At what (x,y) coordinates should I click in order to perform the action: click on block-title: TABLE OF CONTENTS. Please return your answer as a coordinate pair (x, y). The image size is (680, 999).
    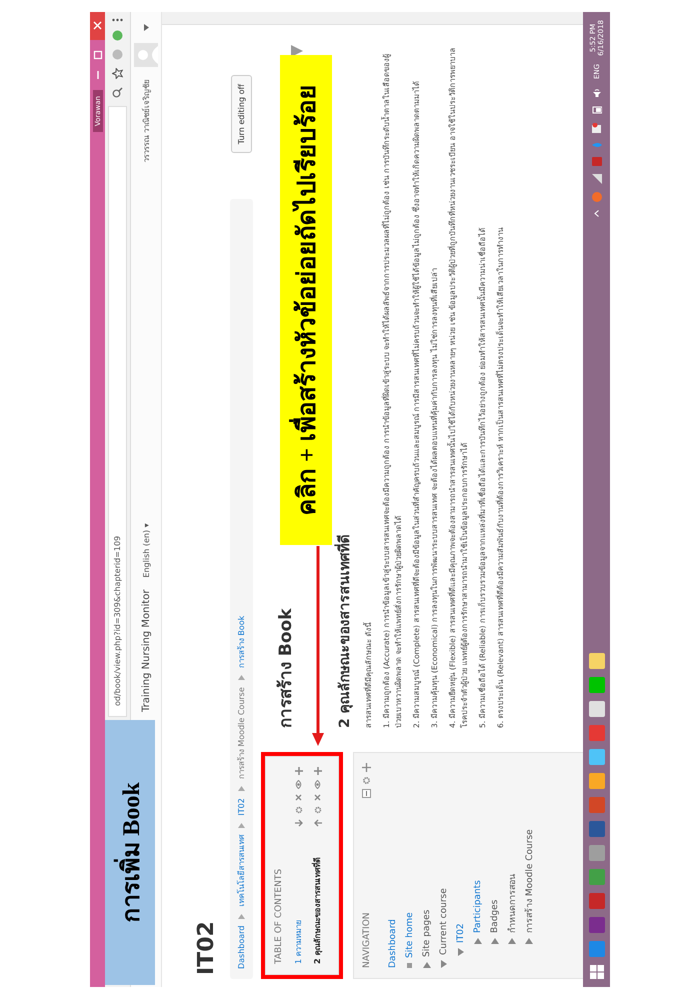
    Looking at the image, I should click on (279, 916).